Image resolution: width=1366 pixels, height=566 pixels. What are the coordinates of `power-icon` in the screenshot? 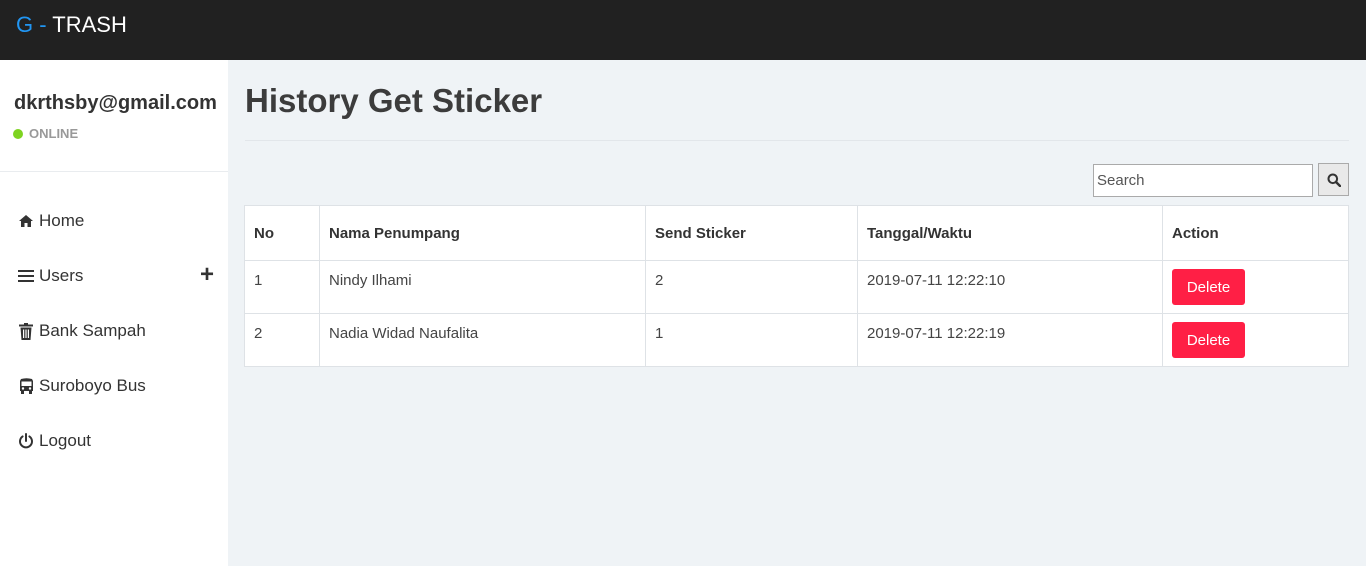 It's located at (26, 441).